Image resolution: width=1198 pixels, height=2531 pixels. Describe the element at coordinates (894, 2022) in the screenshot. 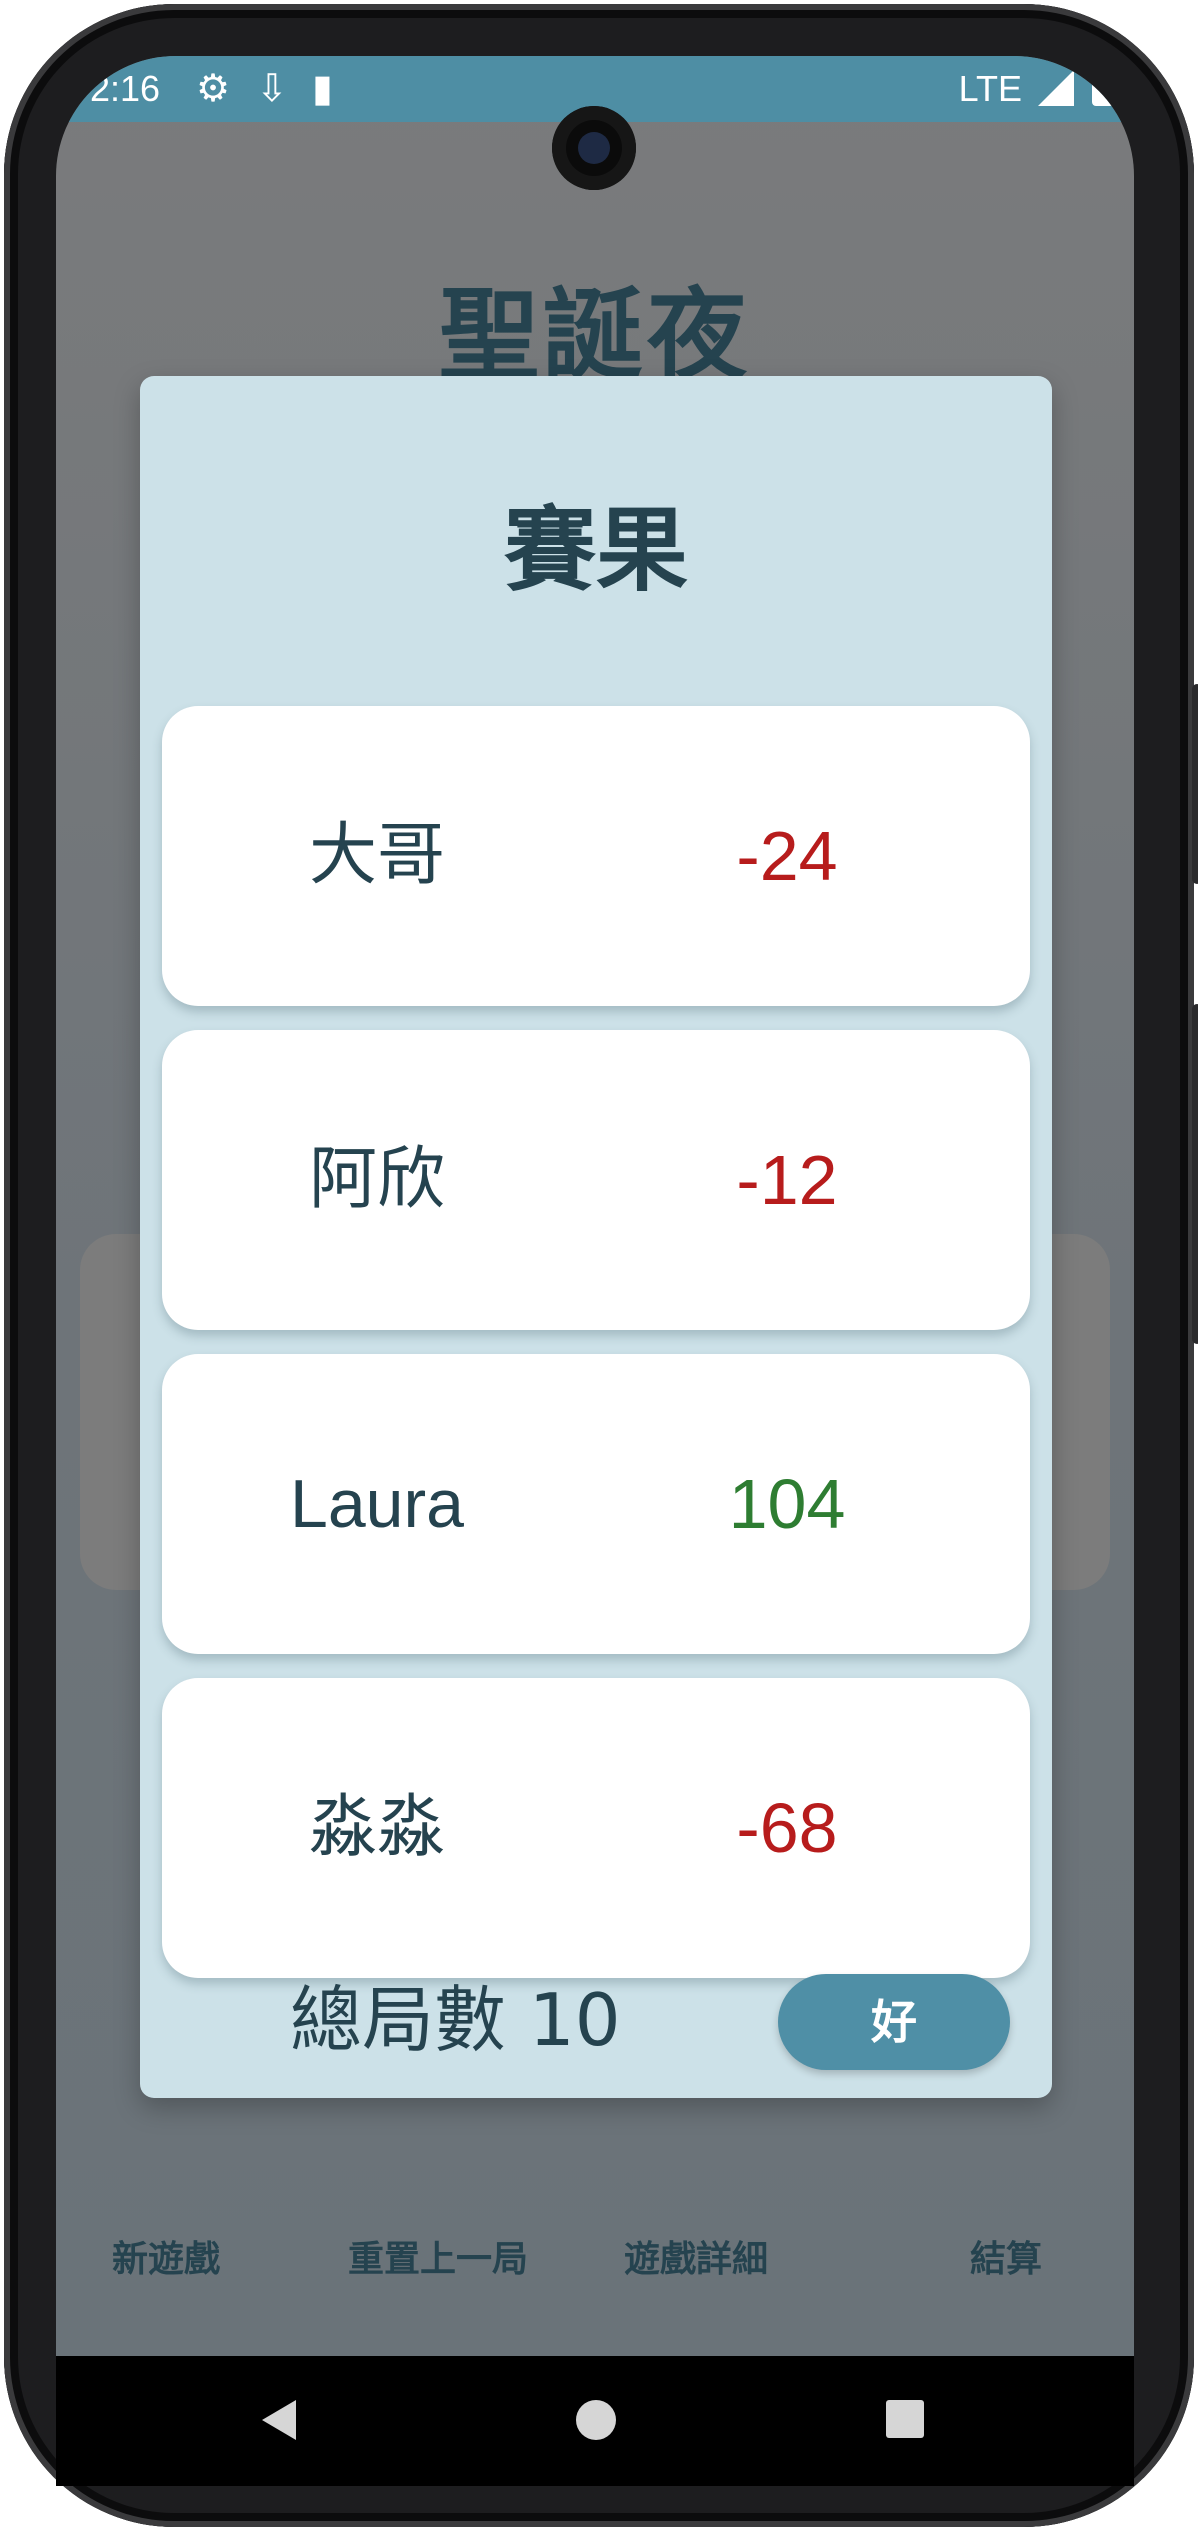

I see `ok-button: 好` at that location.